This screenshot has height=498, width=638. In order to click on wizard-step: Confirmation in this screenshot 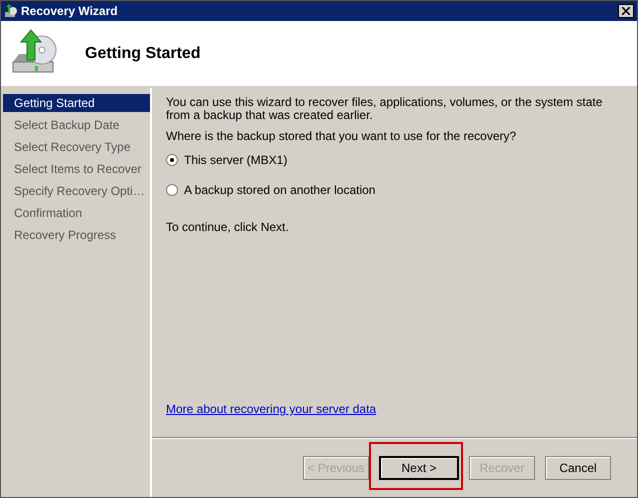, I will do `click(76, 215)`.